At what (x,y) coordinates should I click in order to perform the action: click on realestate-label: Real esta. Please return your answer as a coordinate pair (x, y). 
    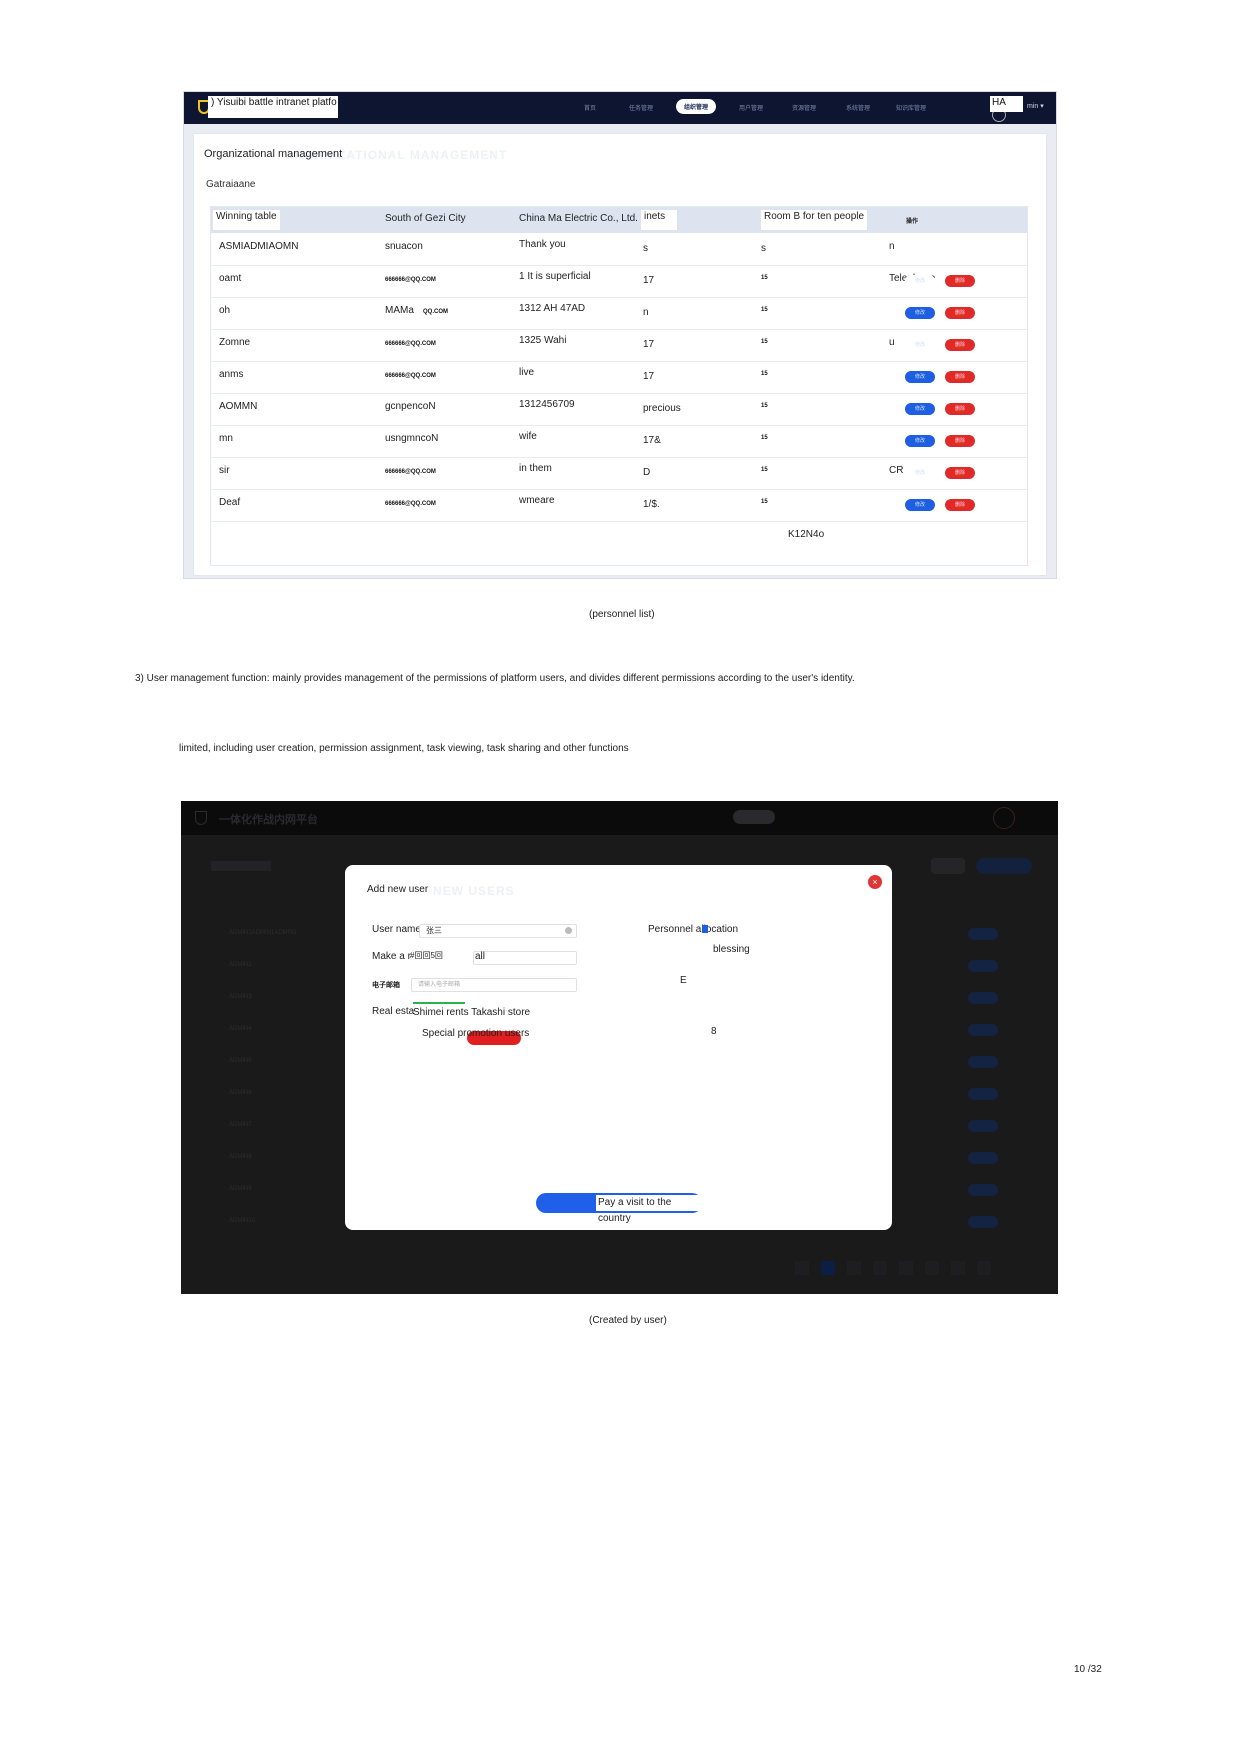
    Looking at the image, I should click on (393, 1011).